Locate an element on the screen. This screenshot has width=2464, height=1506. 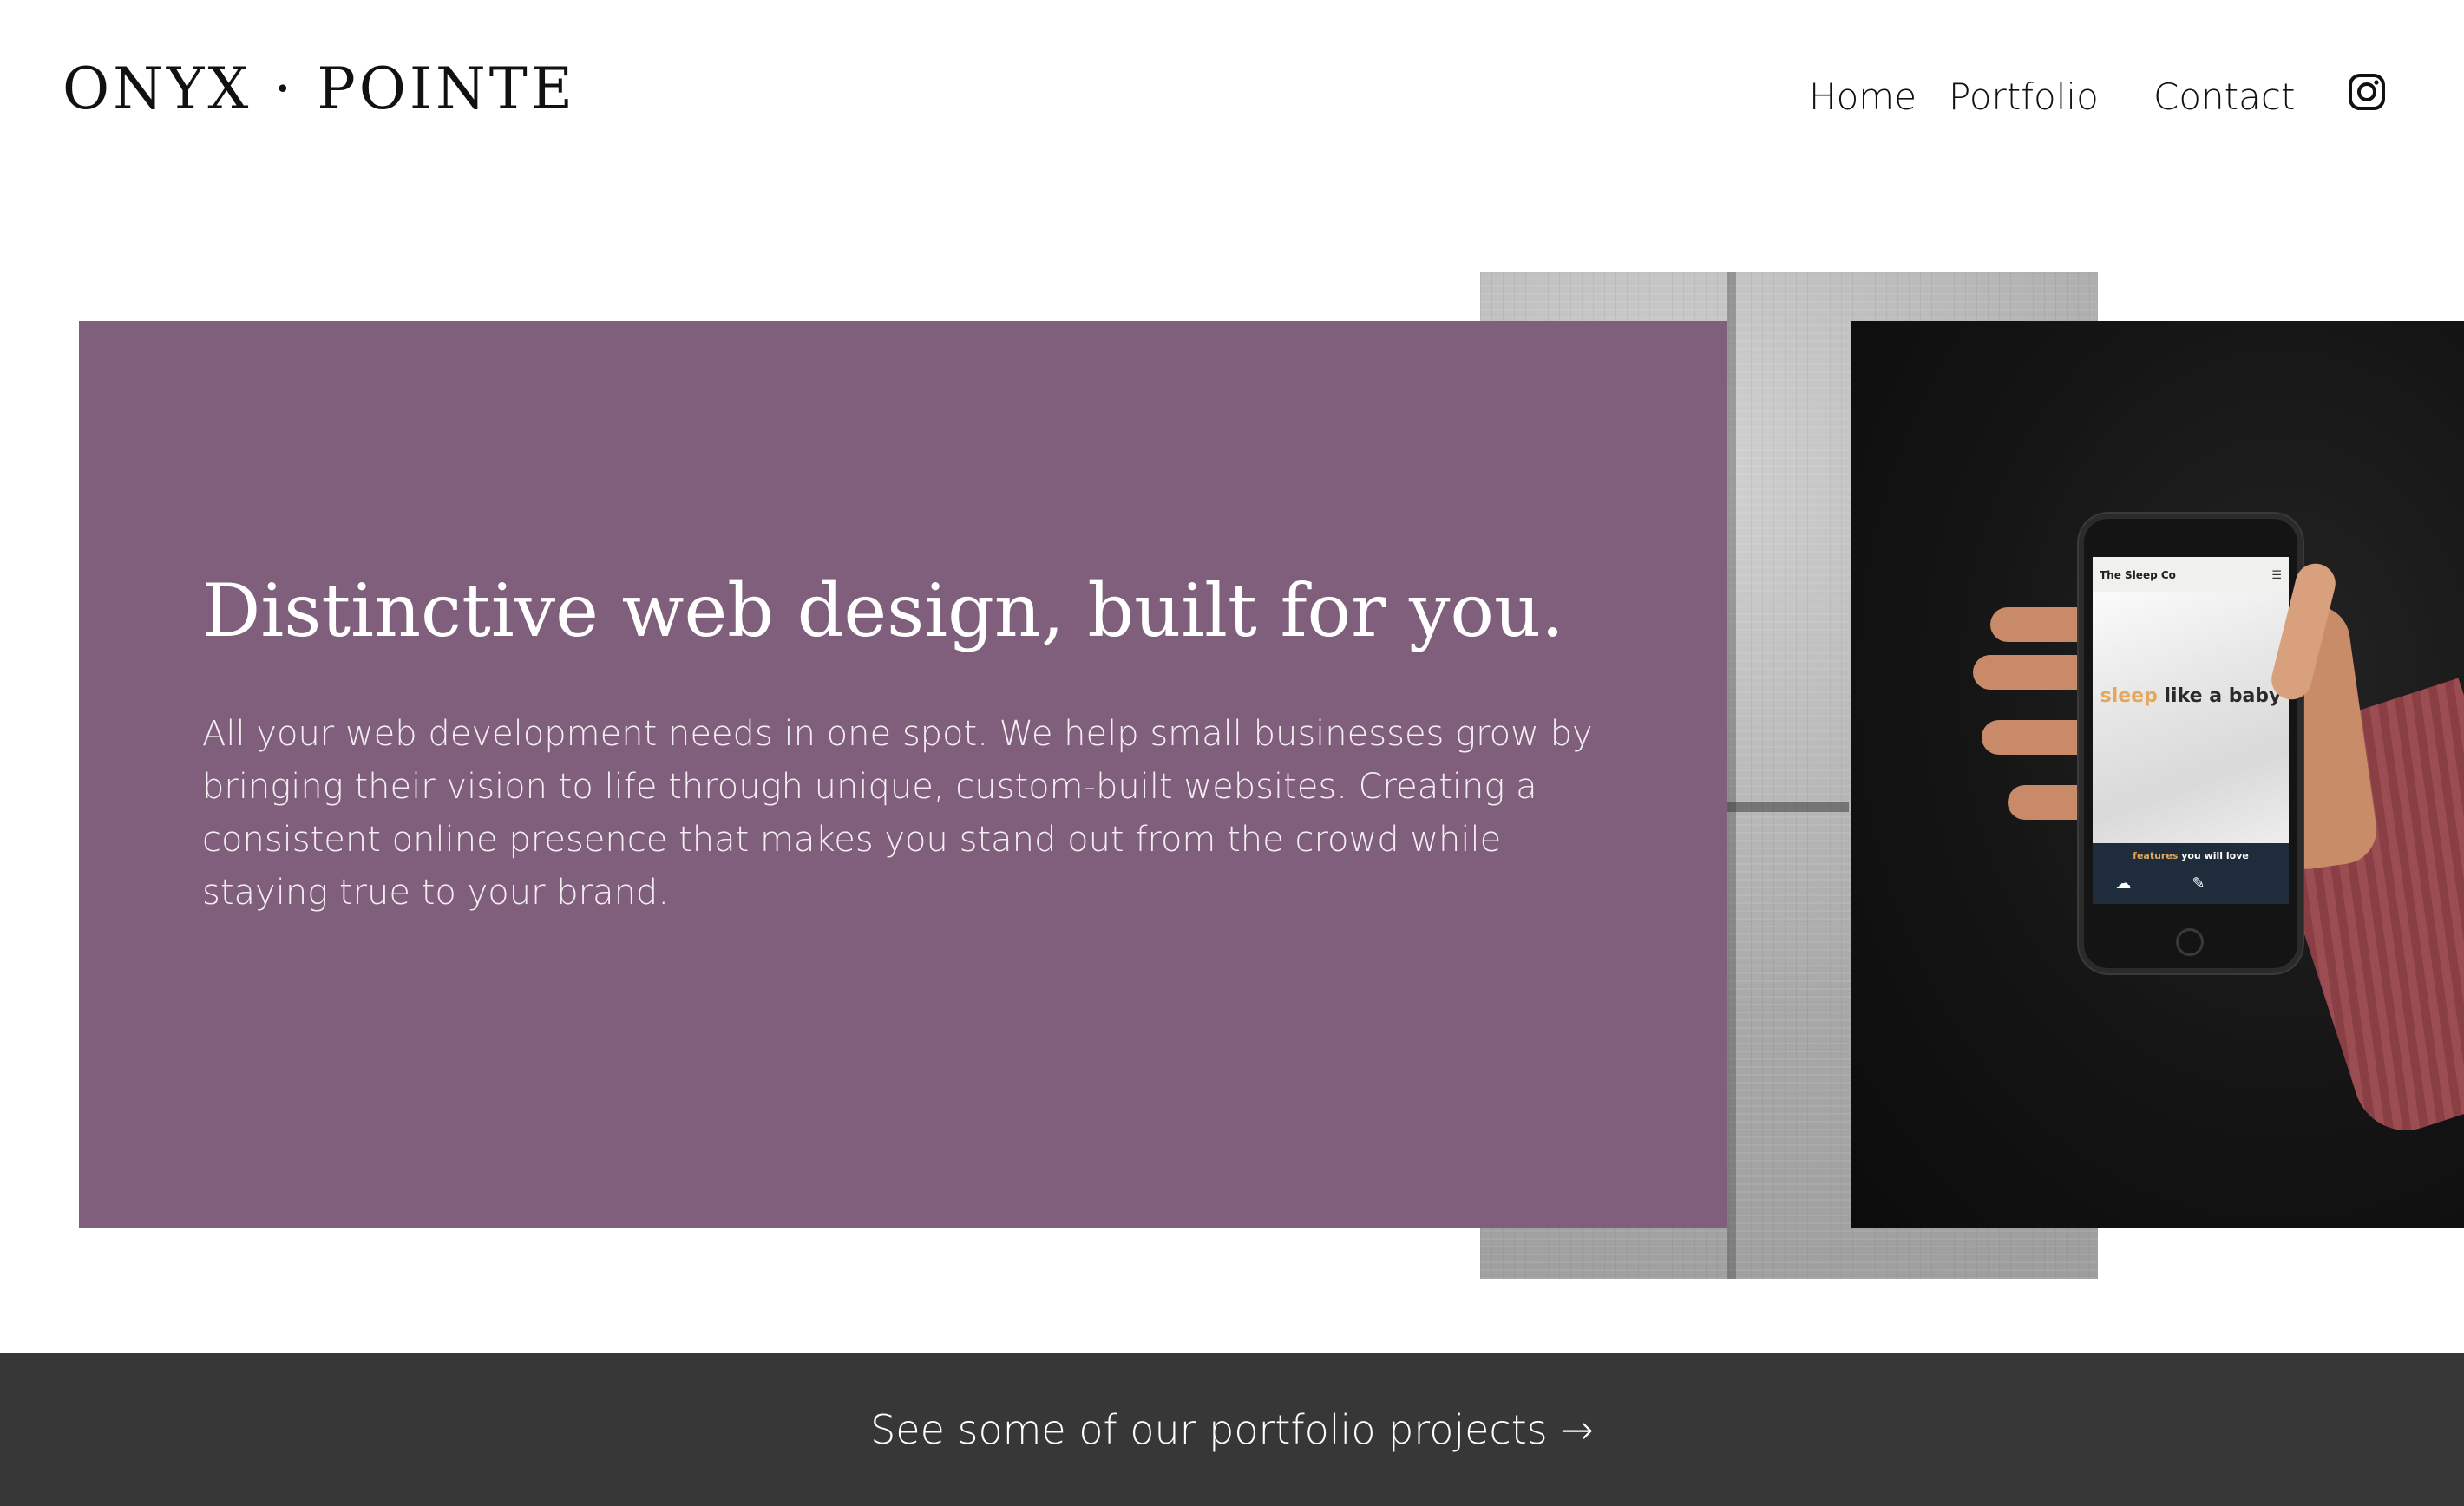
phone-footer: features you will love ☁✎ is located at coordinates (2191, 873).